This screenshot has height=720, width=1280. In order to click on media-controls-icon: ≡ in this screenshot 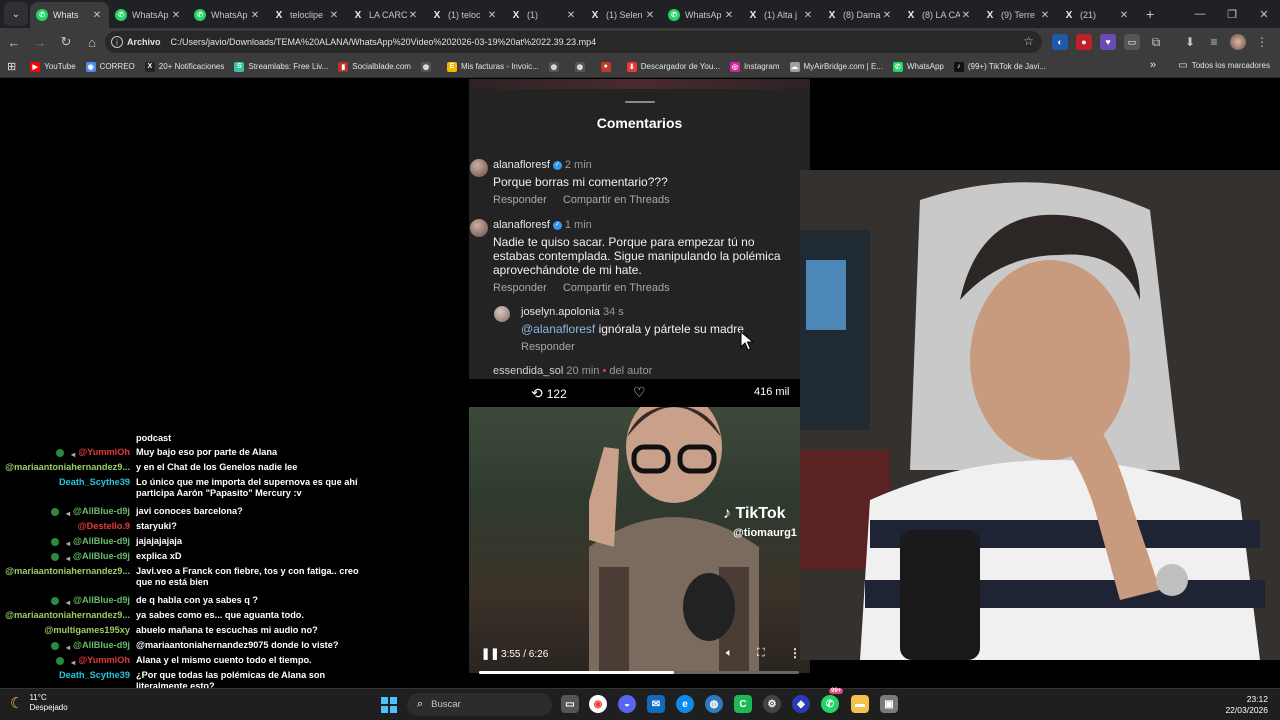, I will do `click(1214, 42)`.